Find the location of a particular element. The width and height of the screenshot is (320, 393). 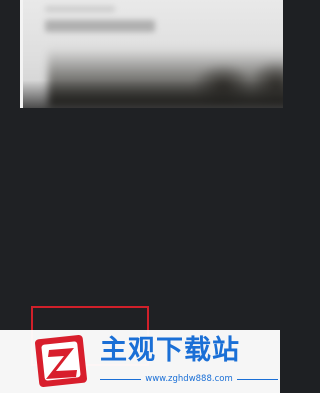

brand-title: 主观下载站 is located at coordinates (170, 350).